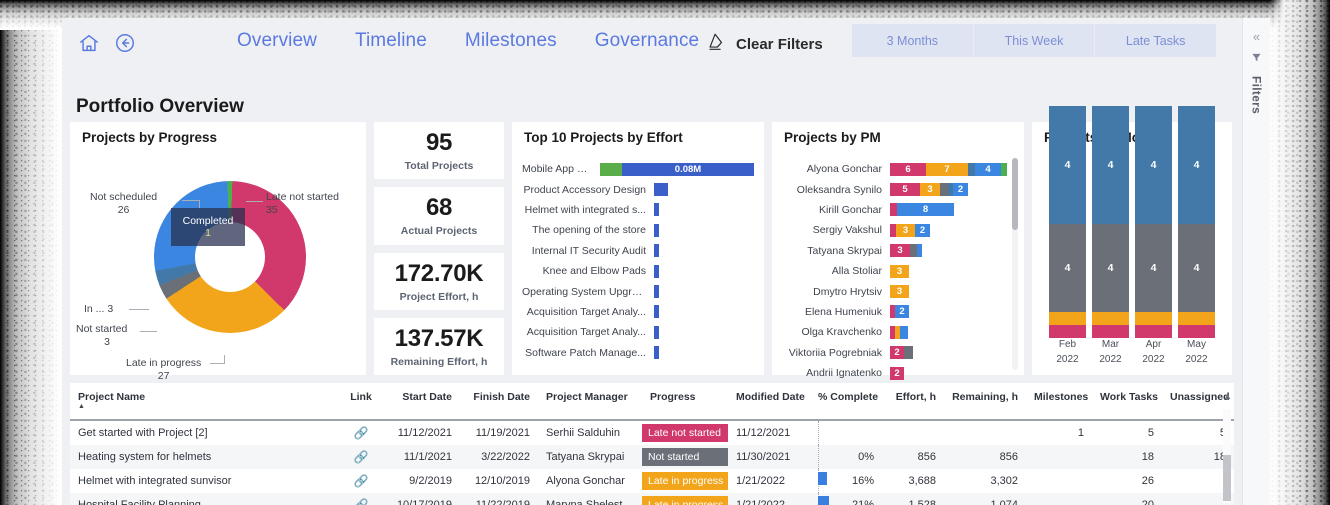  What do you see at coordinates (277, 41) in the screenshot?
I see `nav-link-overview: Overview` at bounding box center [277, 41].